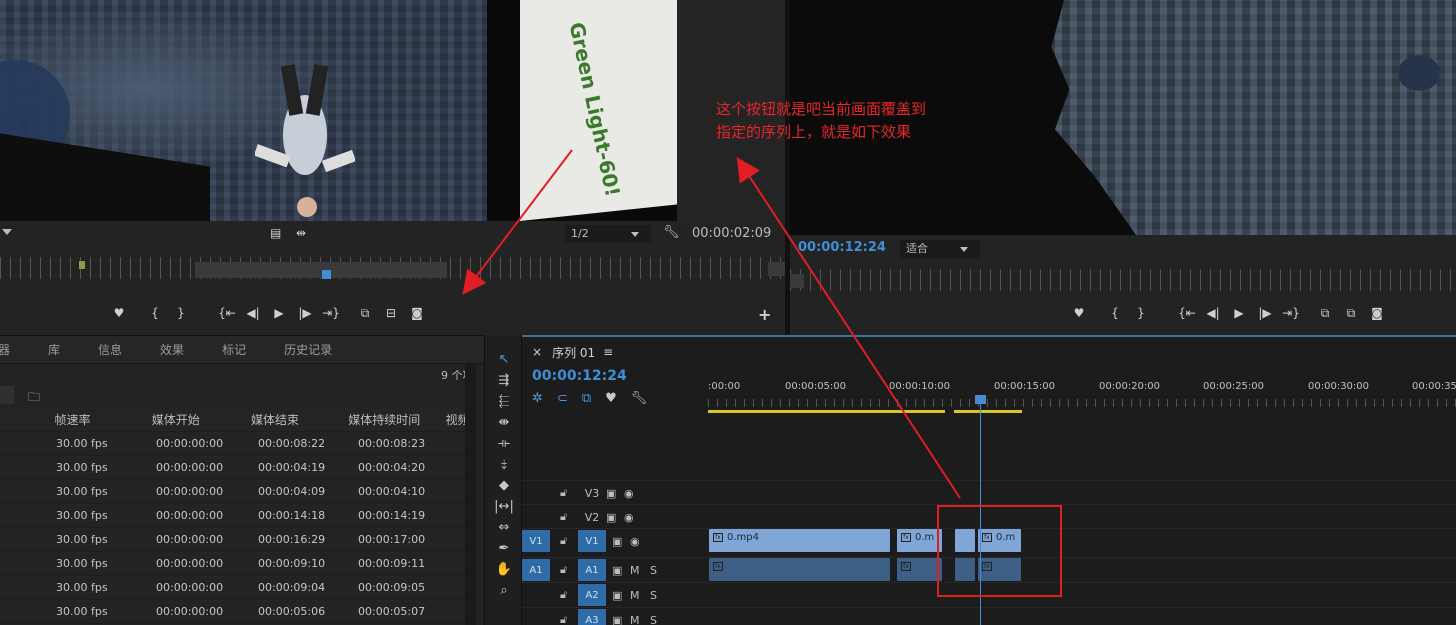  What do you see at coordinates (848, 327) in the screenshot?
I see `arrow-to-annotation` at bounding box center [848, 327].